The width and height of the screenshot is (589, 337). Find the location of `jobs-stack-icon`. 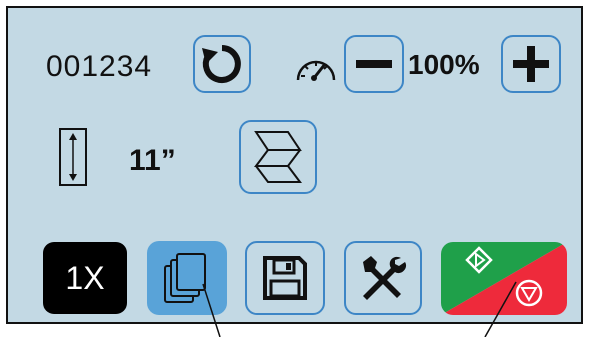

jobs-stack-icon is located at coordinates (185, 278).